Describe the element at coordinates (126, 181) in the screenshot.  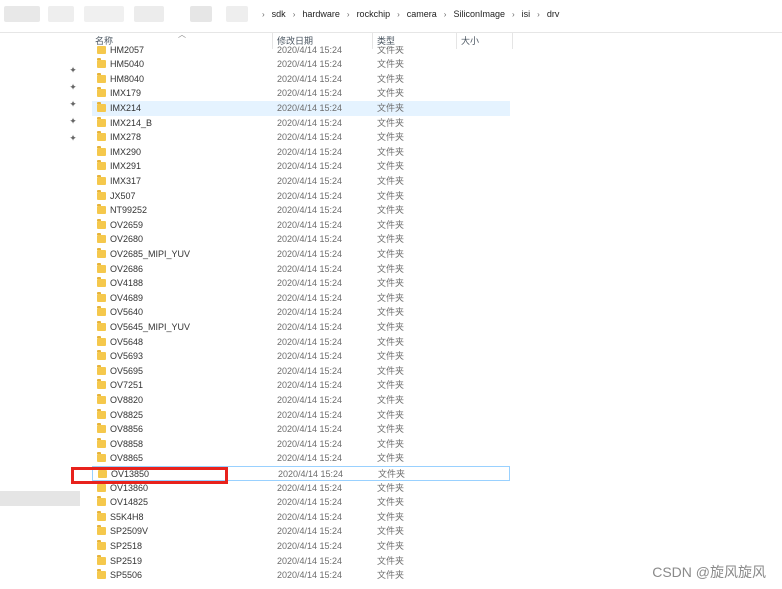
I see `file-name: IMX317` at that location.